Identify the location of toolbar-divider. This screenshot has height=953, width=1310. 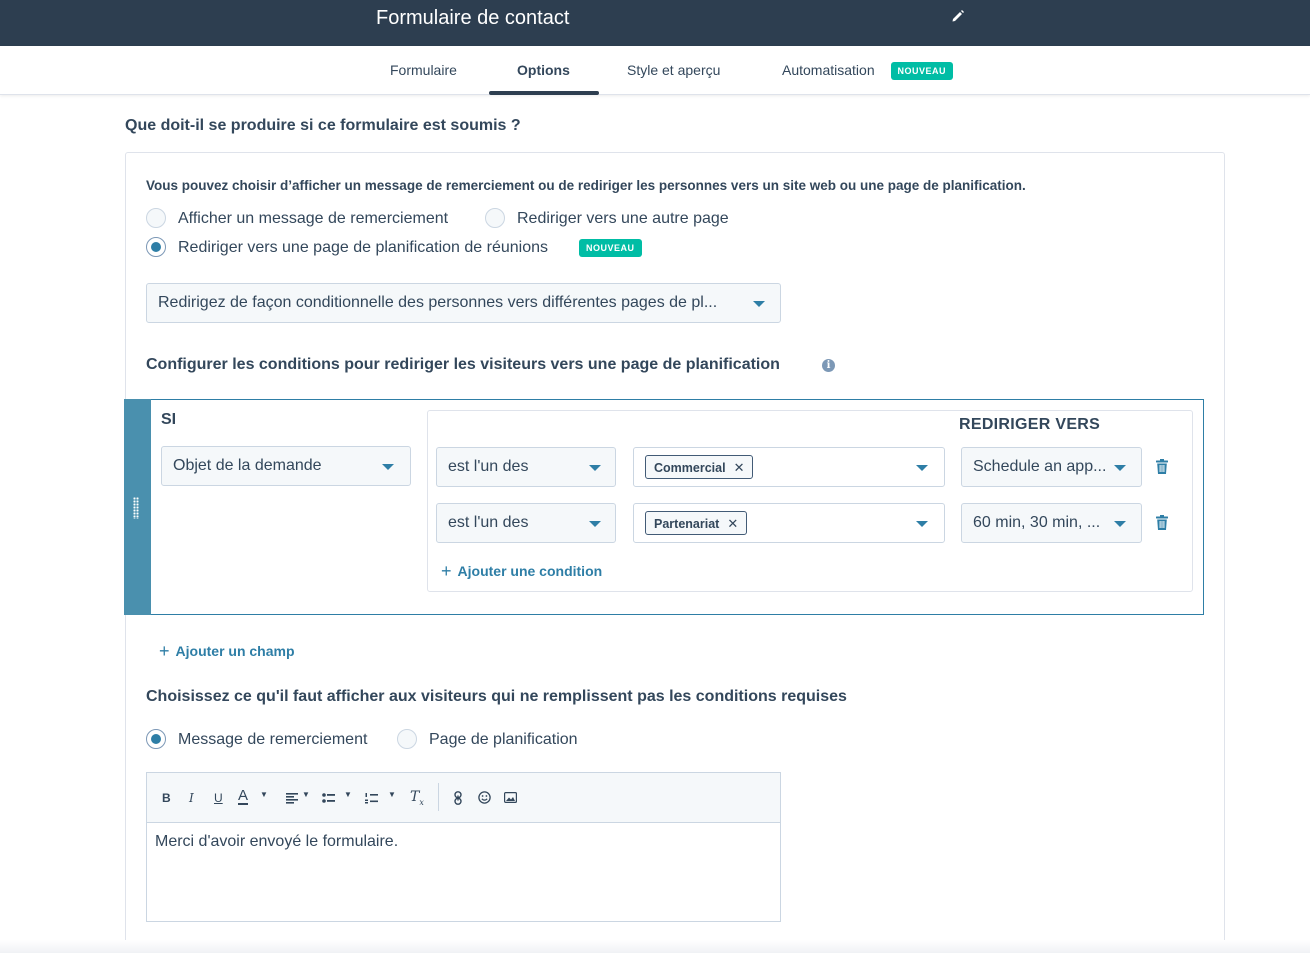
(438, 797).